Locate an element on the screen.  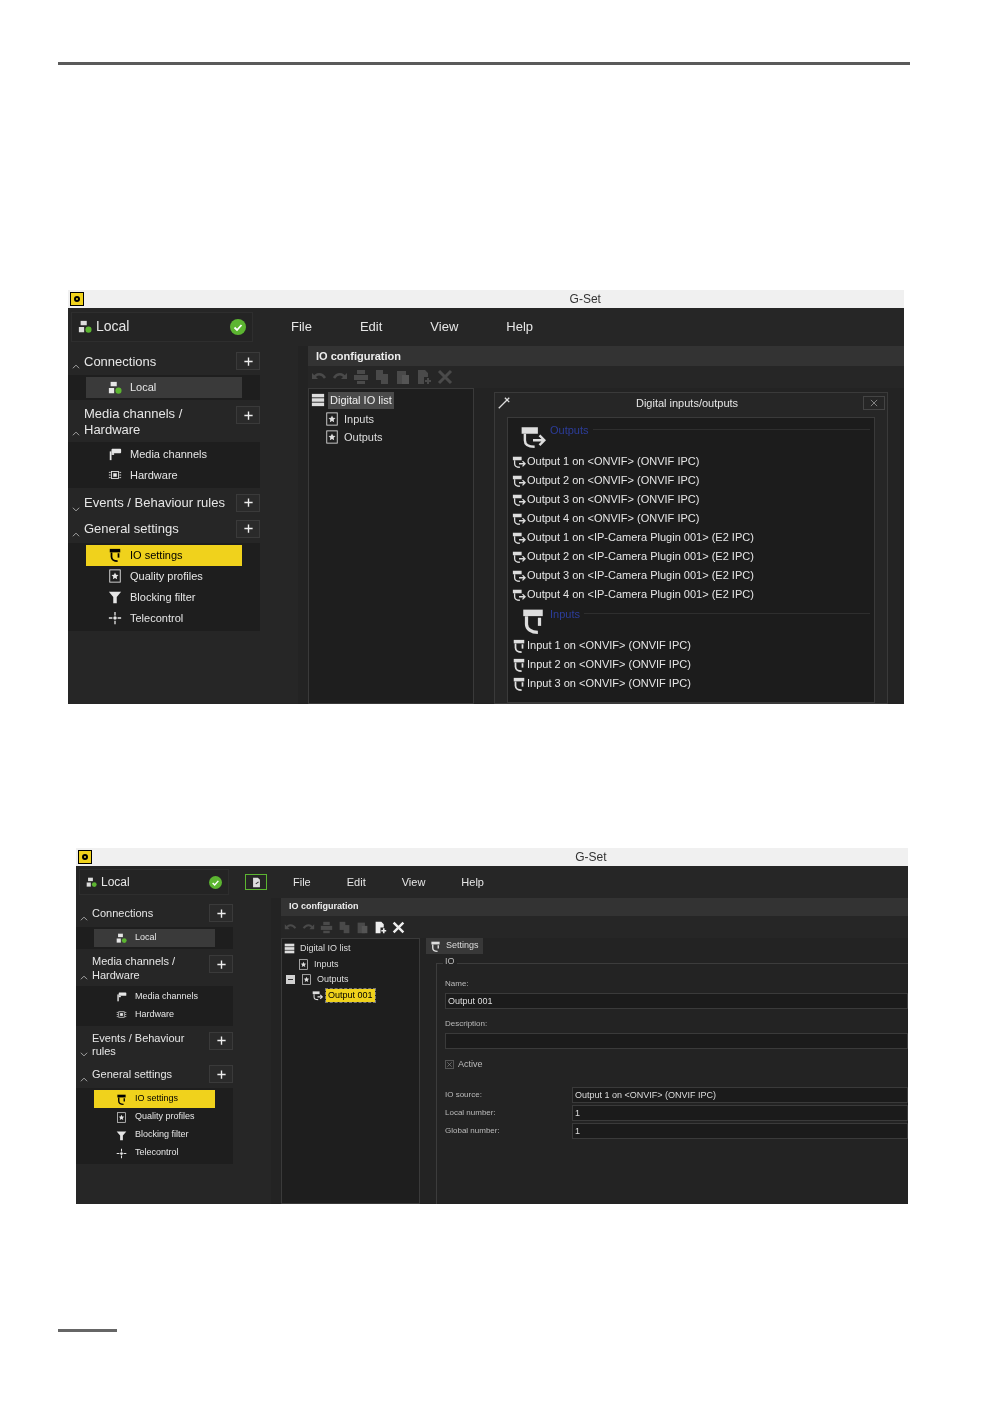
group-heading: Outputs is located at coordinates (569, 430).